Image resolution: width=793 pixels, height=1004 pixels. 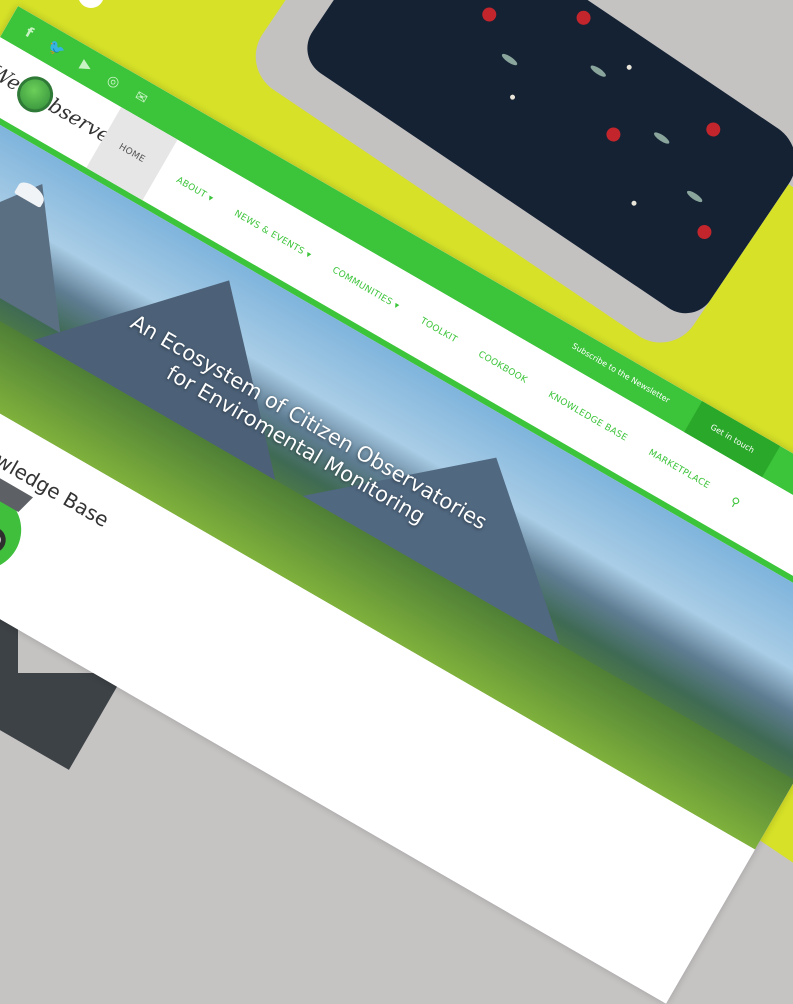 I want to click on menu-marketplace: MARKETPLACE, so click(x=678, y=469).